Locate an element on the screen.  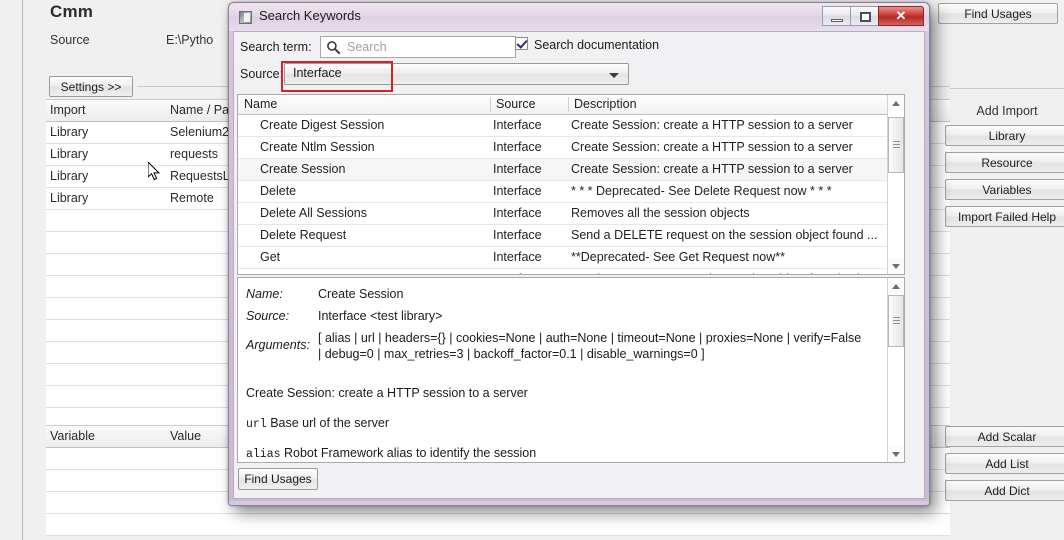
detail-name-value: Create Session is located at coordinates (361, 294).